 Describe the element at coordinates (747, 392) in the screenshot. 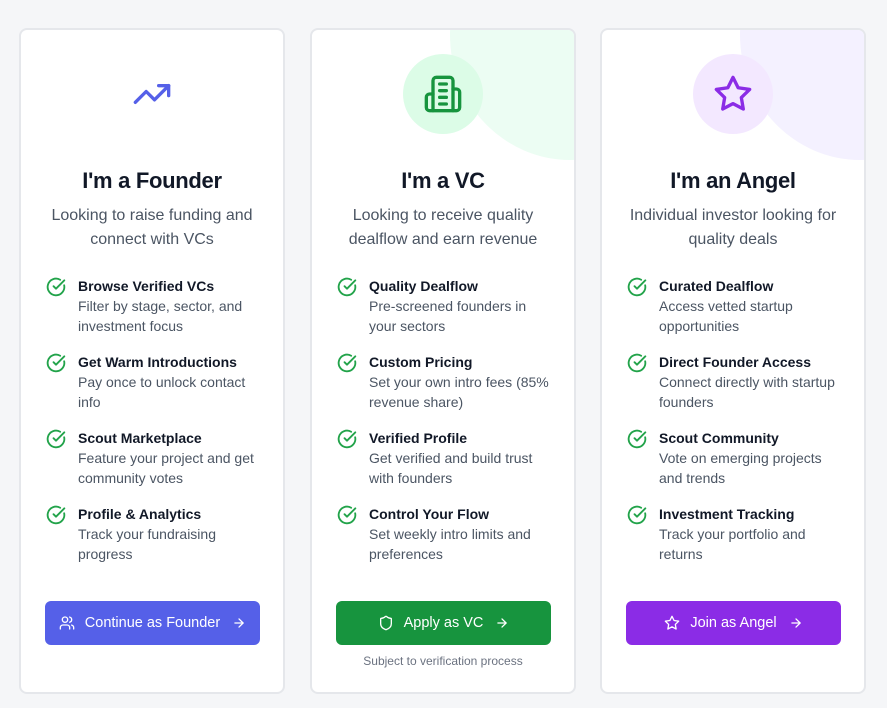

I see `feature-description: Connect directly with startup founders` at that location.